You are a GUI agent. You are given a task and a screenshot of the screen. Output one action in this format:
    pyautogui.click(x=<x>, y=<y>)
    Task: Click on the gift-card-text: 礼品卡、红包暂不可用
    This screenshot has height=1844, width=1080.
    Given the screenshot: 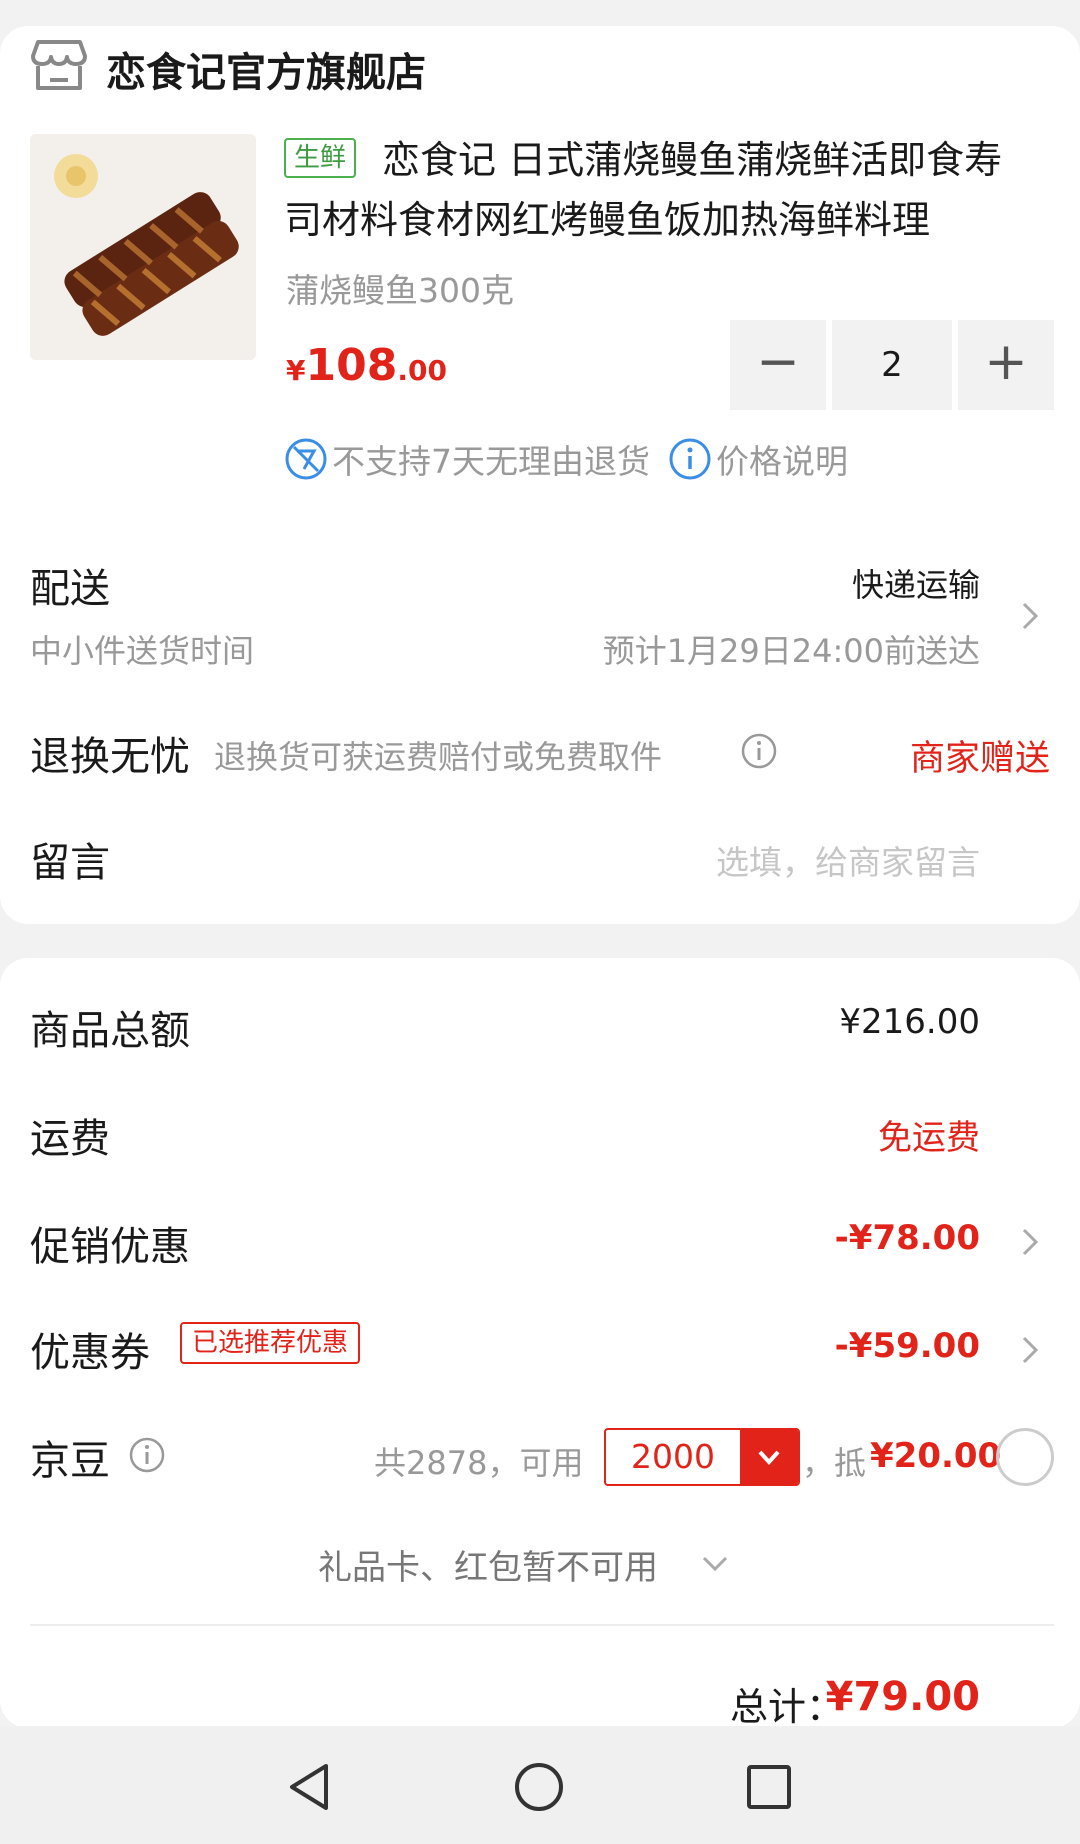 What is the action you would take?
    pyautogui.click(x=488, y=1564)
    